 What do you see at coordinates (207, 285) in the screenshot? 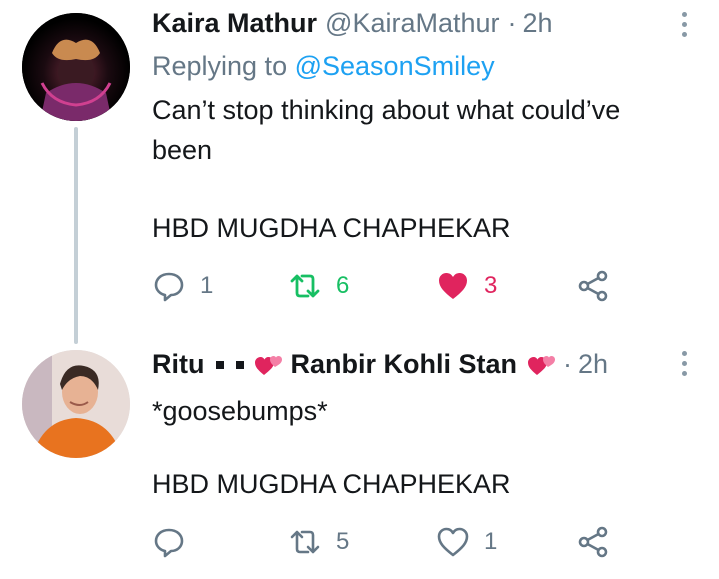
I see `reply-count: 1` at bounding box center [207, 285].